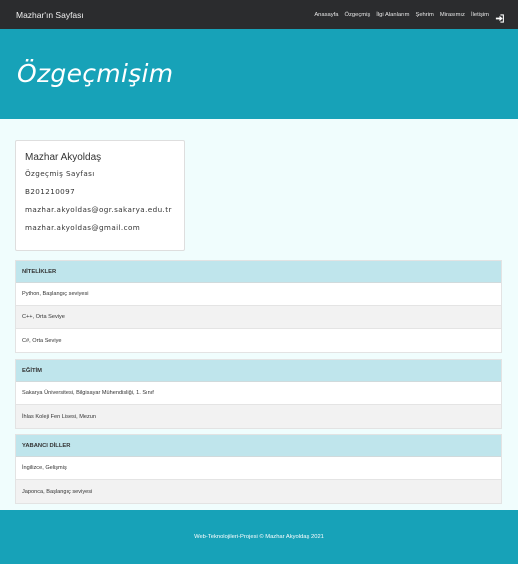 Image resolution: width=518 pixels, height=564 pixels. I want to click on student-number: B201210097, so click(50, 191).